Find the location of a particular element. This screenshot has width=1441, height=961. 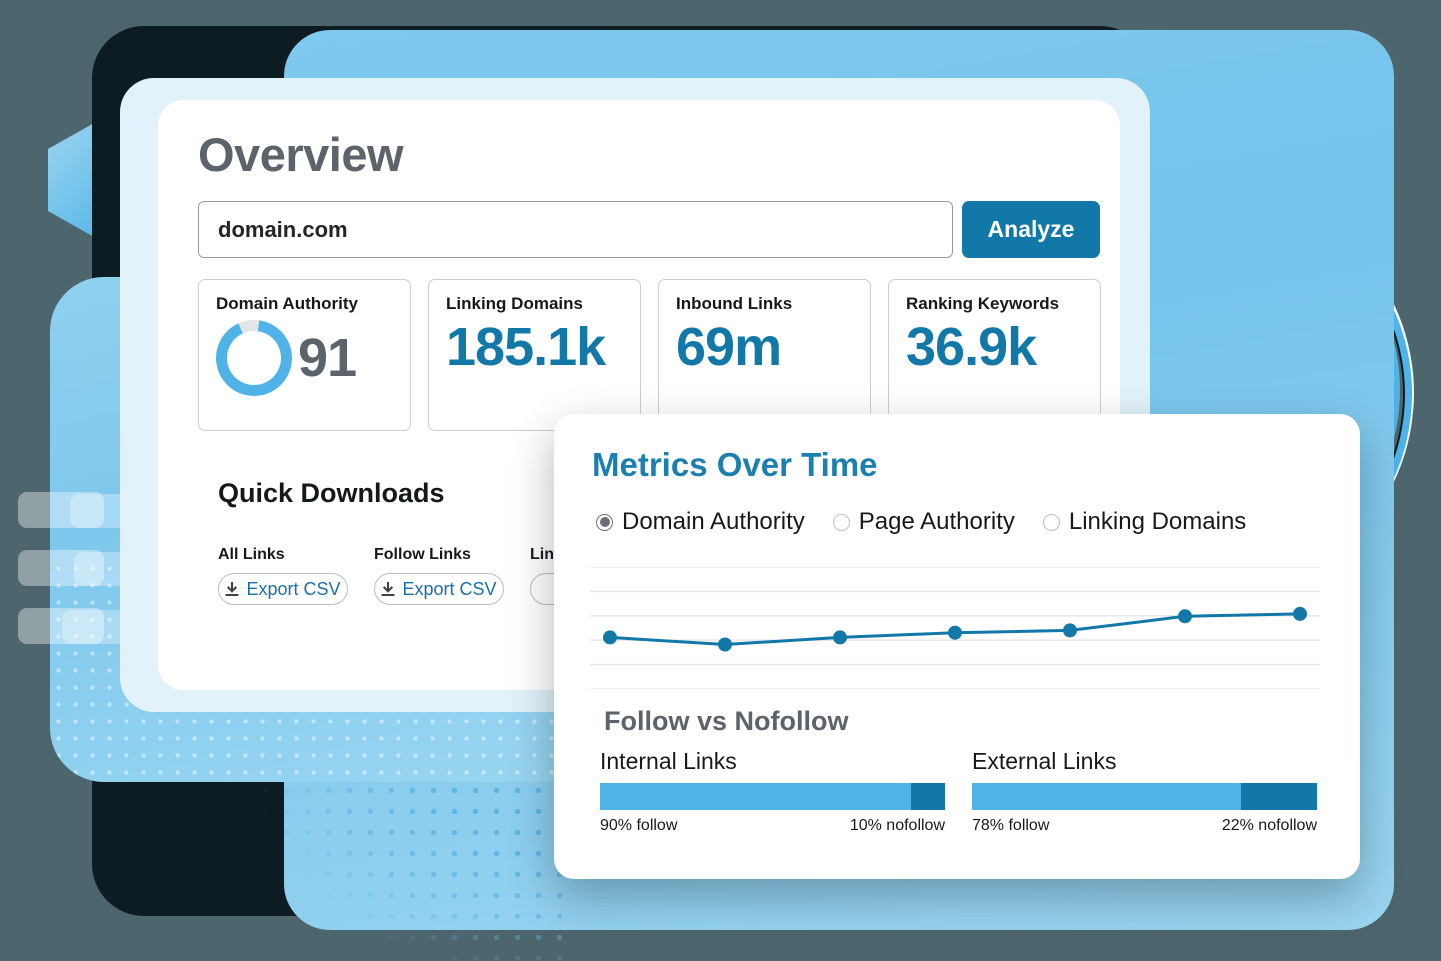

radio-option-domain-authority: Domain Authority is located at coordinates (700, 522).